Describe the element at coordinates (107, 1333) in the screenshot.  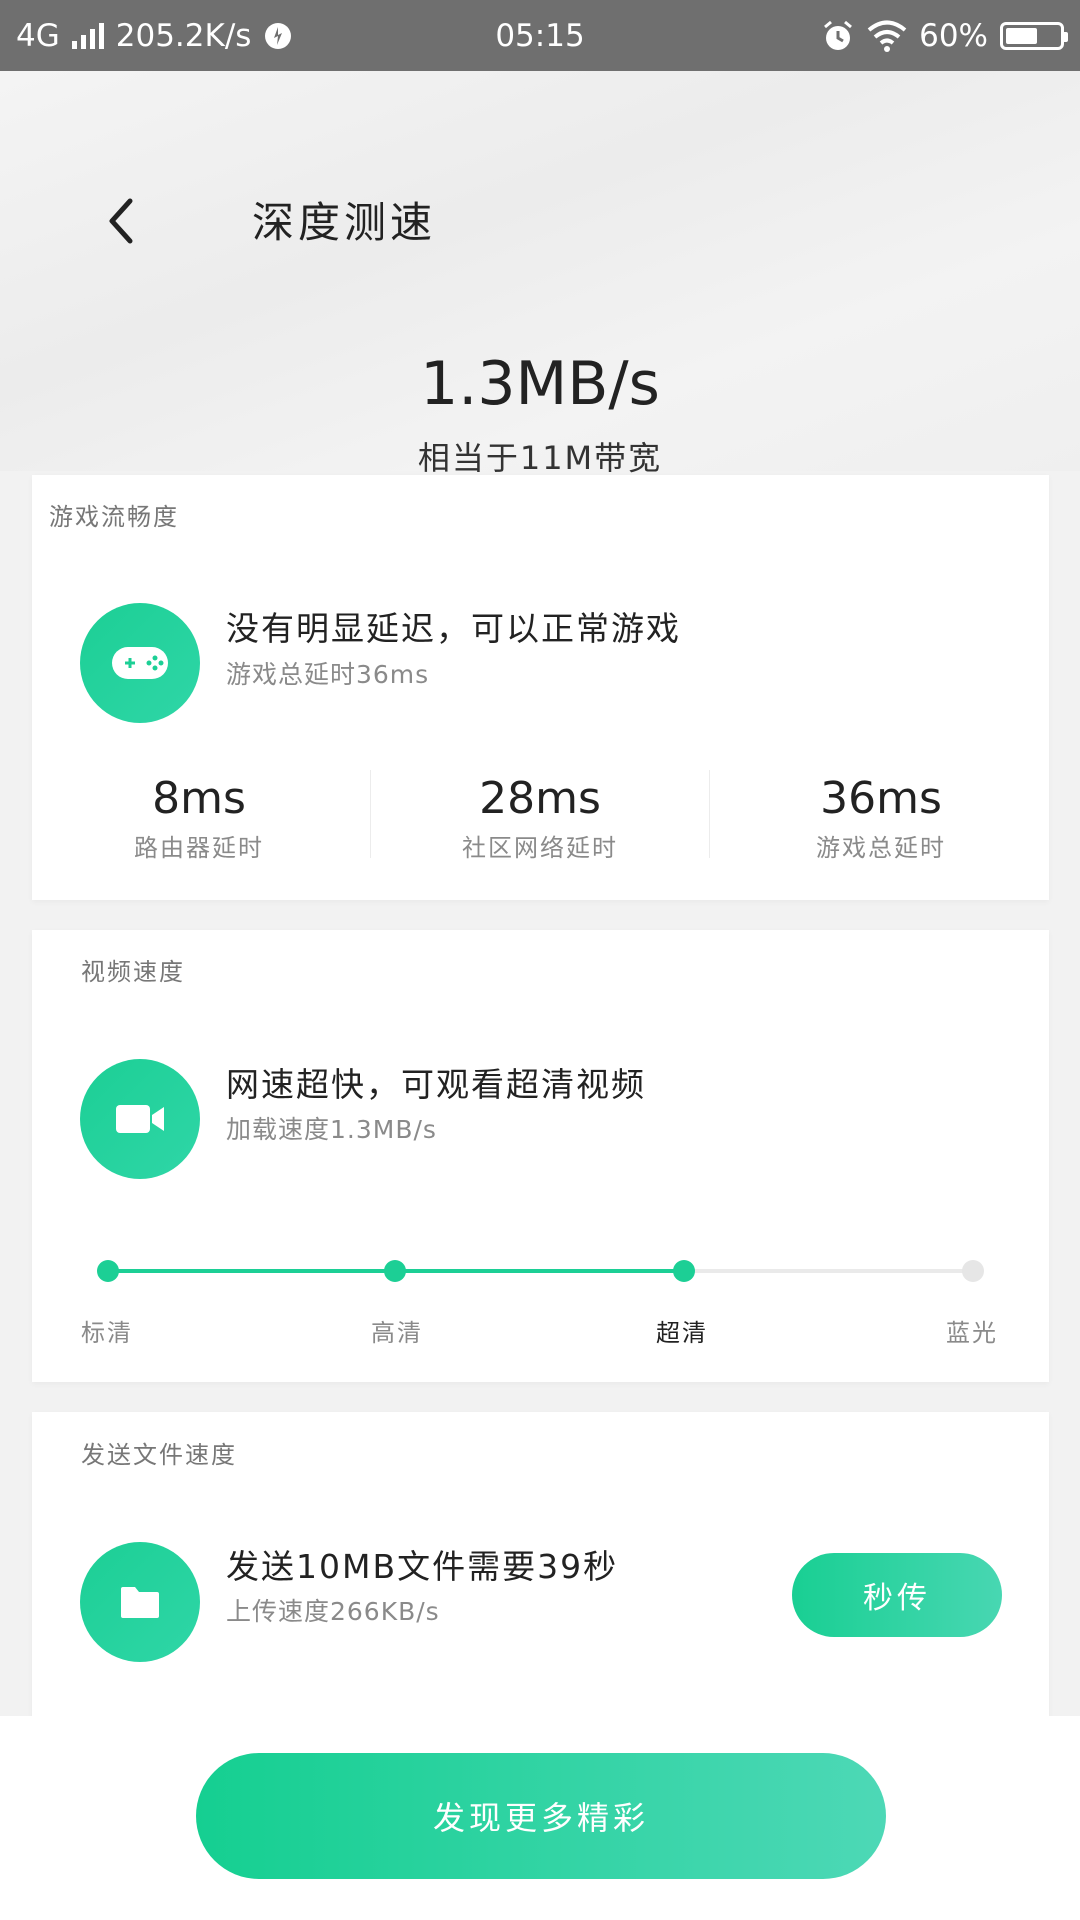
I see `quality-label-sd: 标清` at that location.